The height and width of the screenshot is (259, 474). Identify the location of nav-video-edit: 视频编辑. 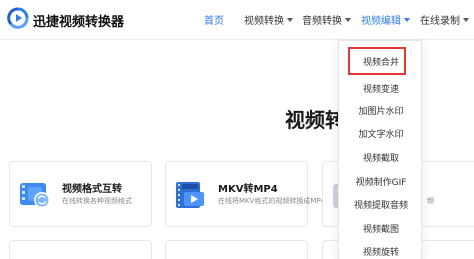
(385, 19).